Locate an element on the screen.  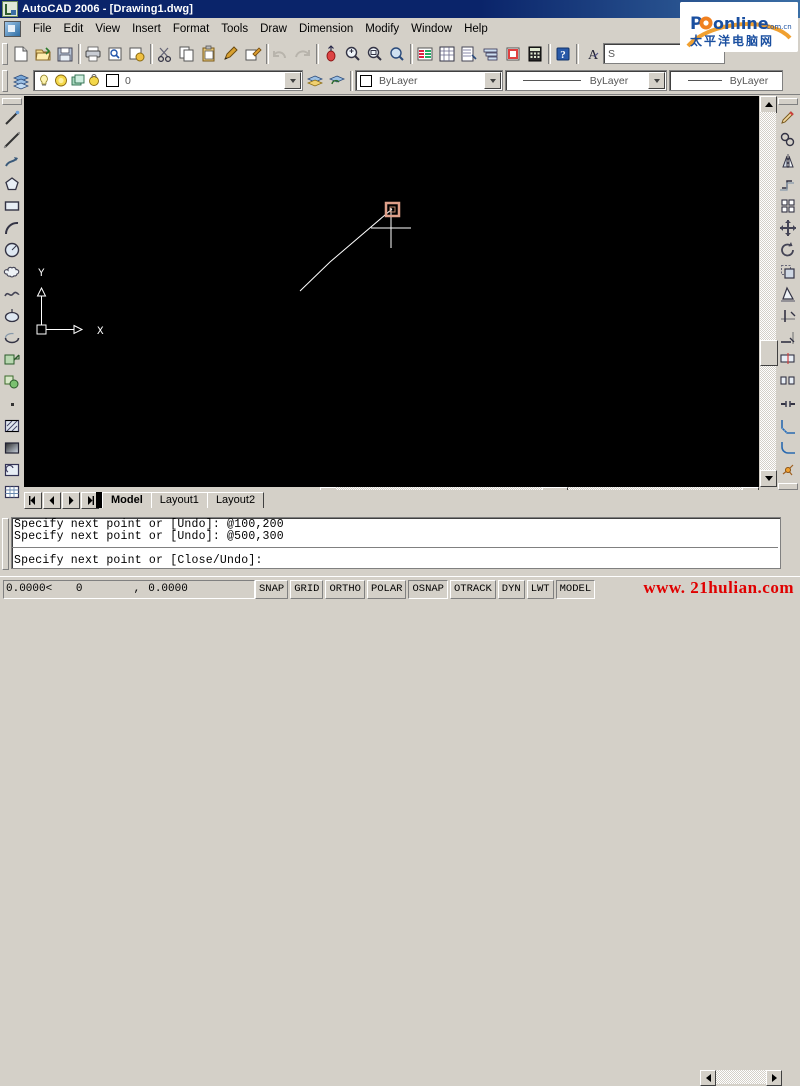
layer-combo-arrow is located at coordinates (292, 80).